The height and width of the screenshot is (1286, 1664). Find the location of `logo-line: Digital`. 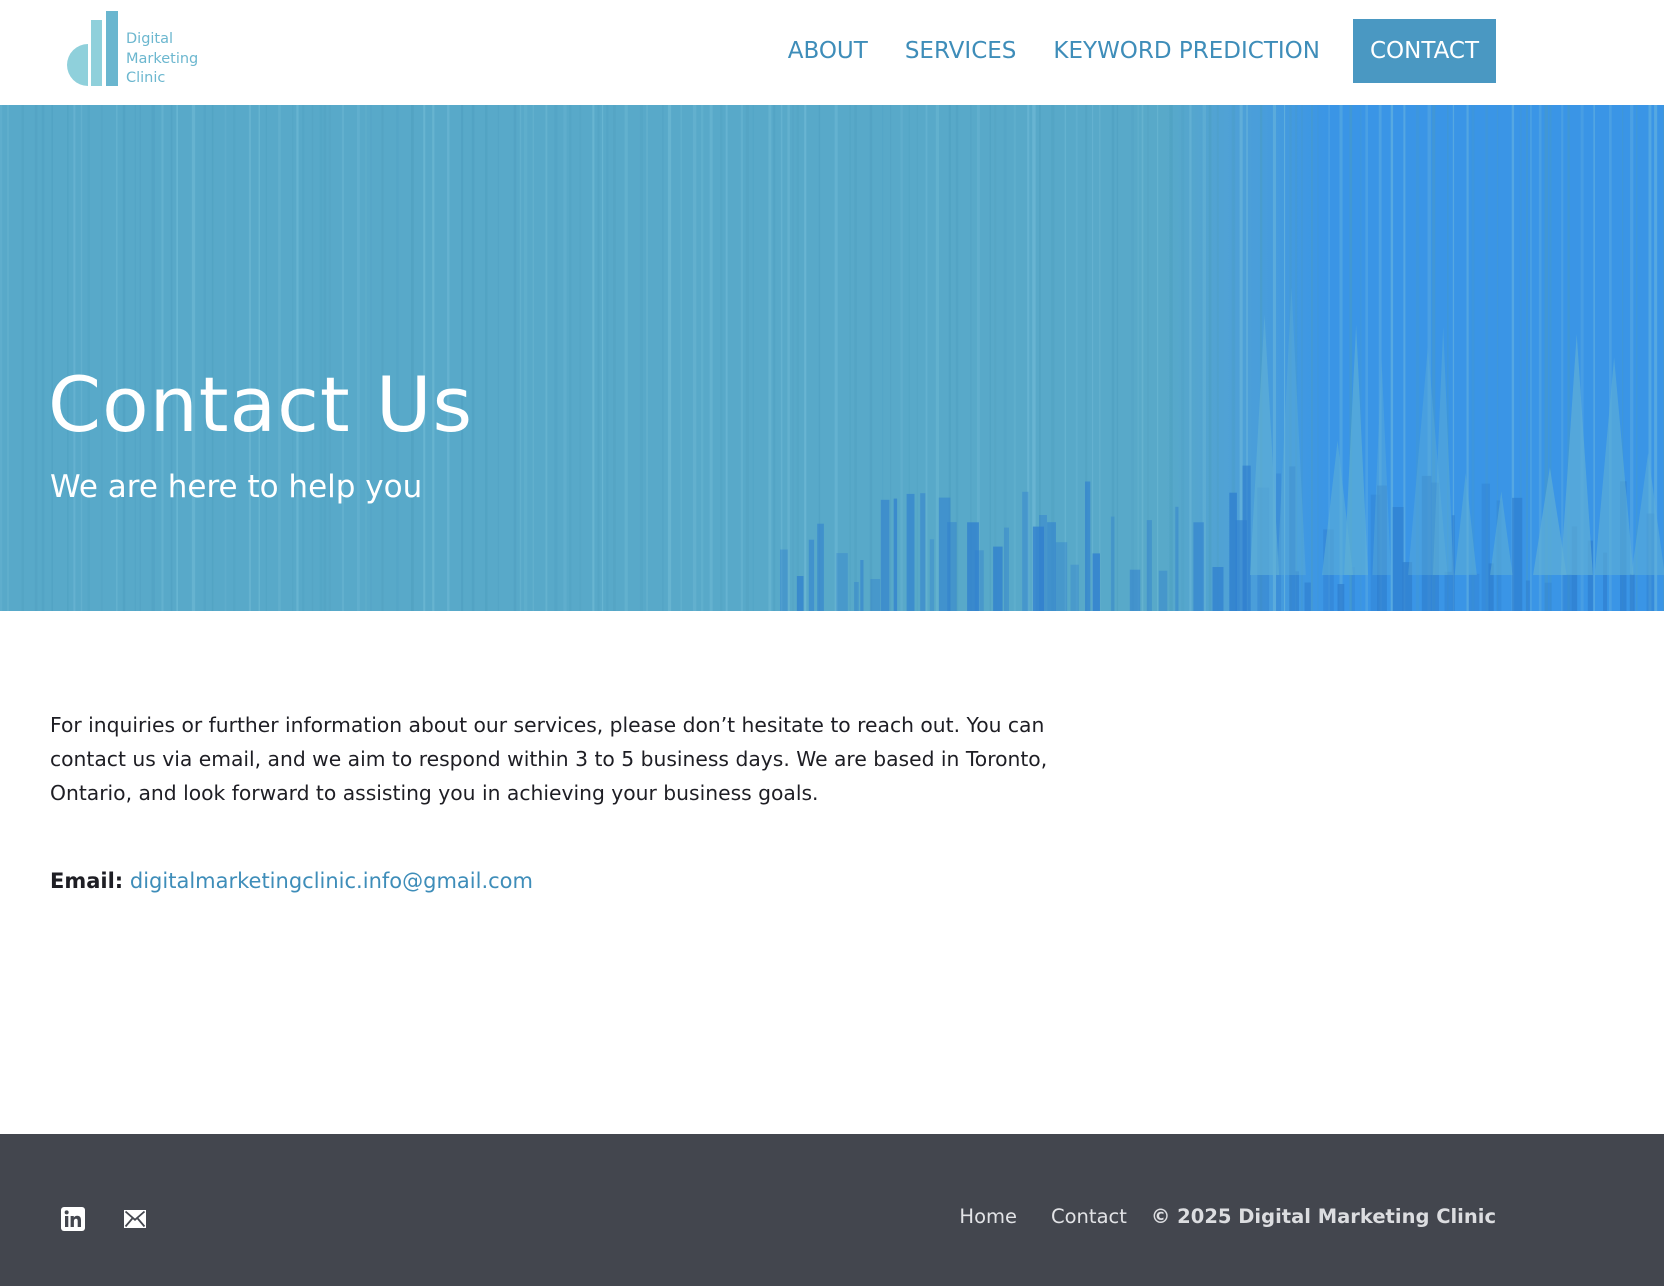

logo-line: Digital is located at coordinates (150, 39).